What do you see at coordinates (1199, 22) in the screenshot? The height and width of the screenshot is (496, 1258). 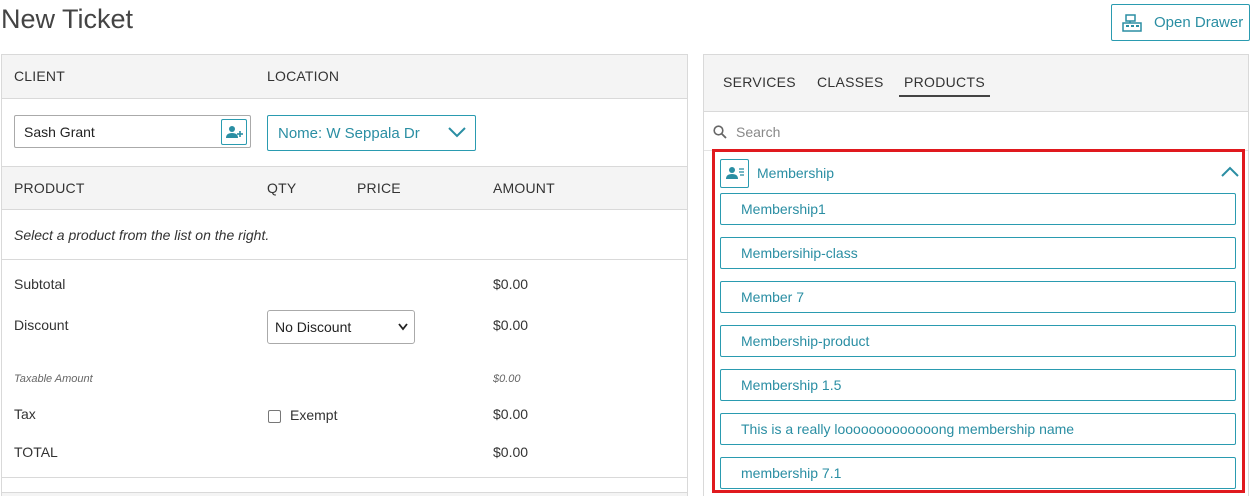 I see `open-drawer-label: Open Drawer` at bounding box center [1199, 22].